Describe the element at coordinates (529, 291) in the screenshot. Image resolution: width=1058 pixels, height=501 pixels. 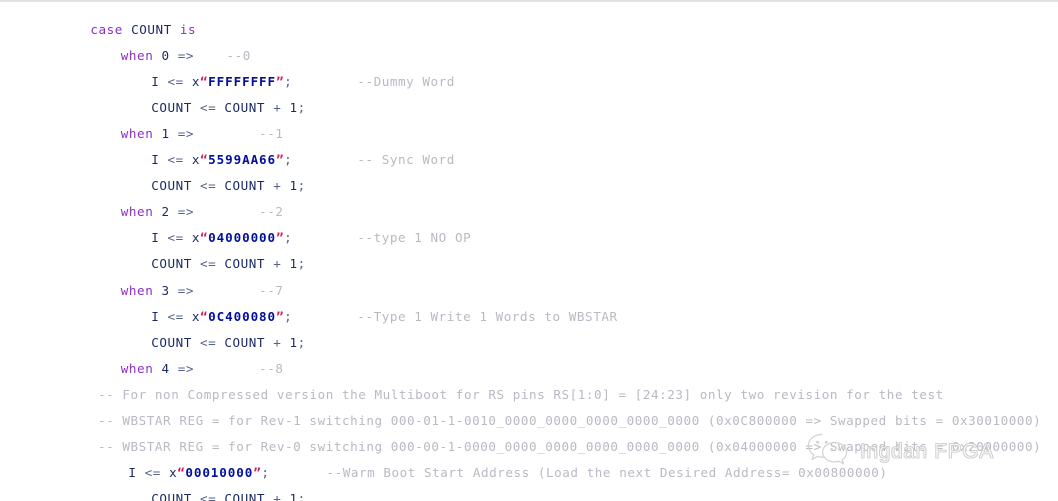
I see `code-line: when 3 => --7` at that location.